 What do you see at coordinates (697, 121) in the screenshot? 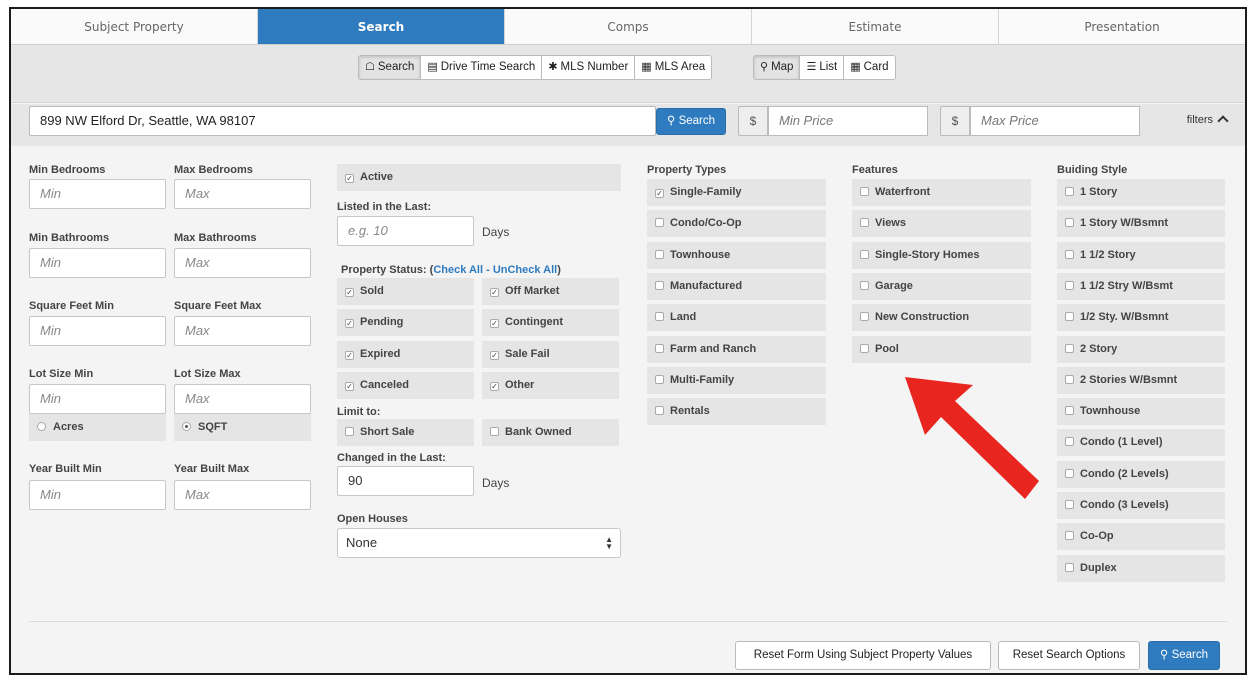
I see `address-search-label: Search` at bounding box center [697, 121].